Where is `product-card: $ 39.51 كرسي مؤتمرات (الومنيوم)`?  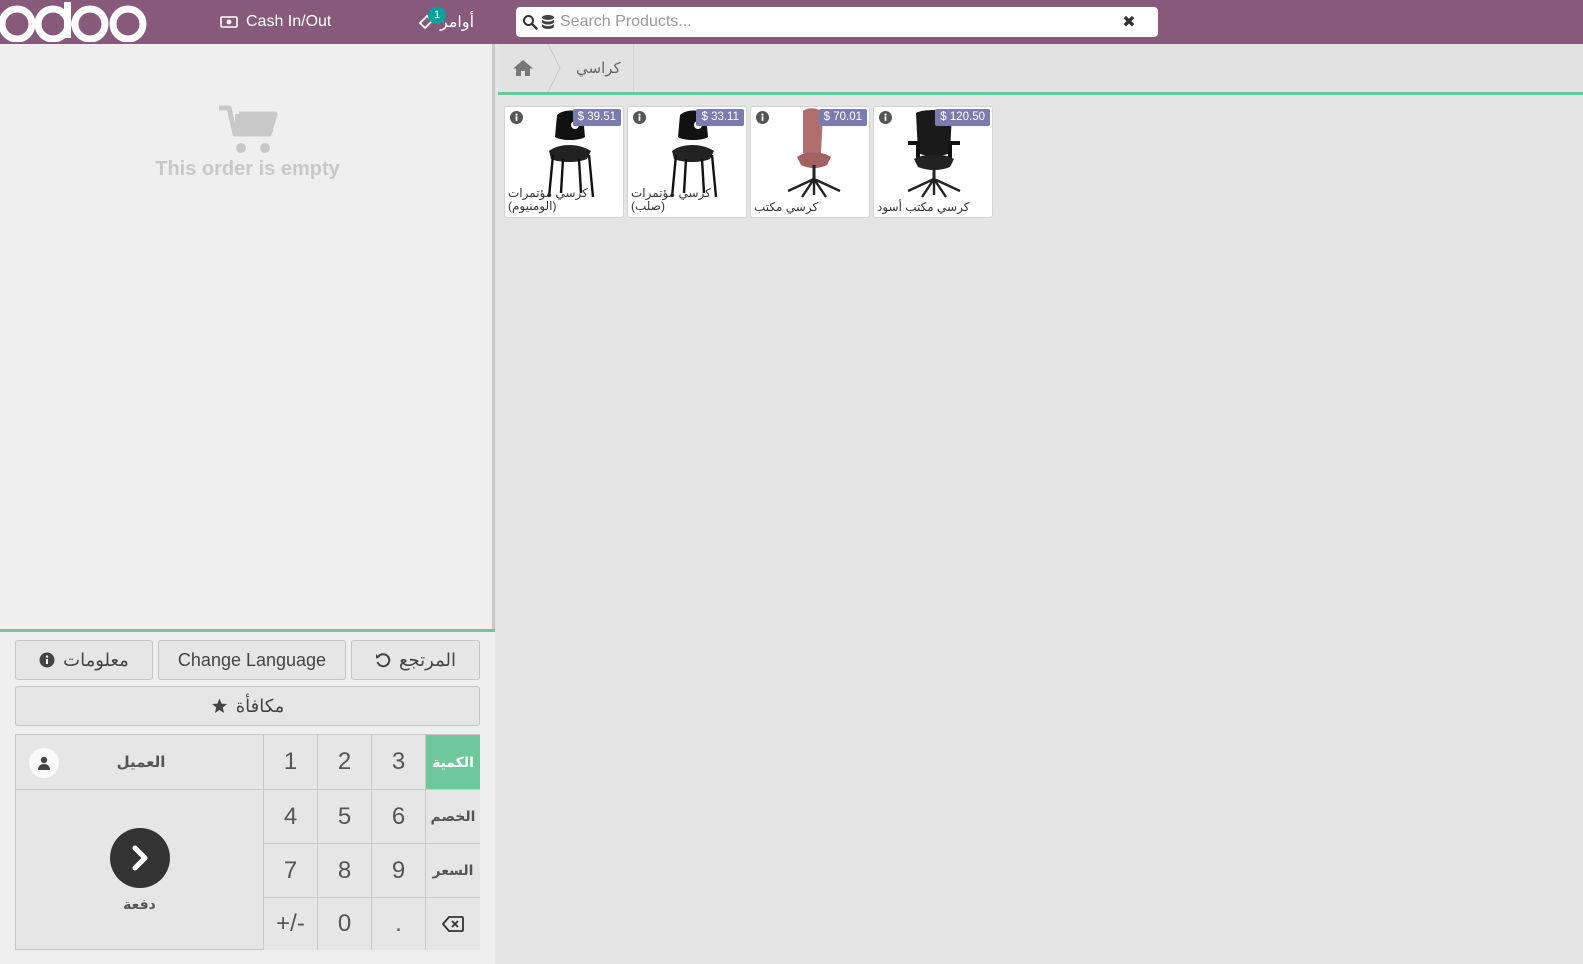
product-card: $ 39.51 كرسي مؤتمرات (الومنيوم) is located at coordinates (564, 162).